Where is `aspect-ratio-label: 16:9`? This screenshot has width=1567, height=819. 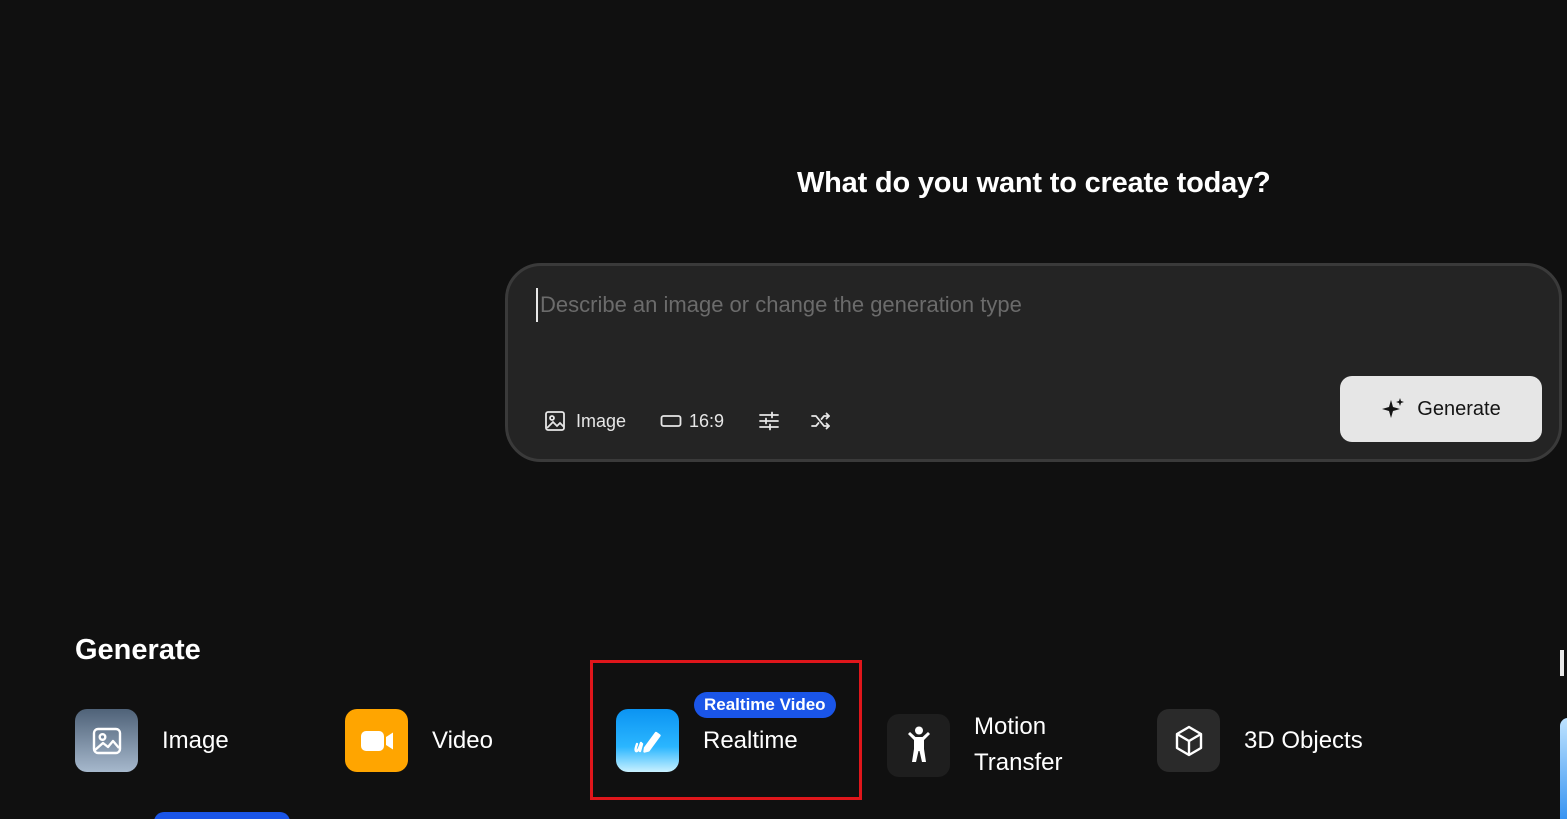
aspect-ratio-label: 16:9 is located at coordinates (707, 420).